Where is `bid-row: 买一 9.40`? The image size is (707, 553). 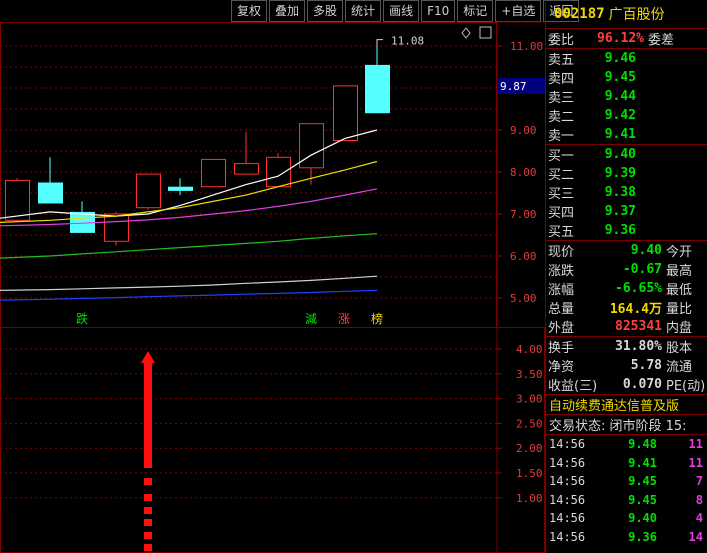 bid-row: 买一 9.40 is located at coordinates (626, 154).